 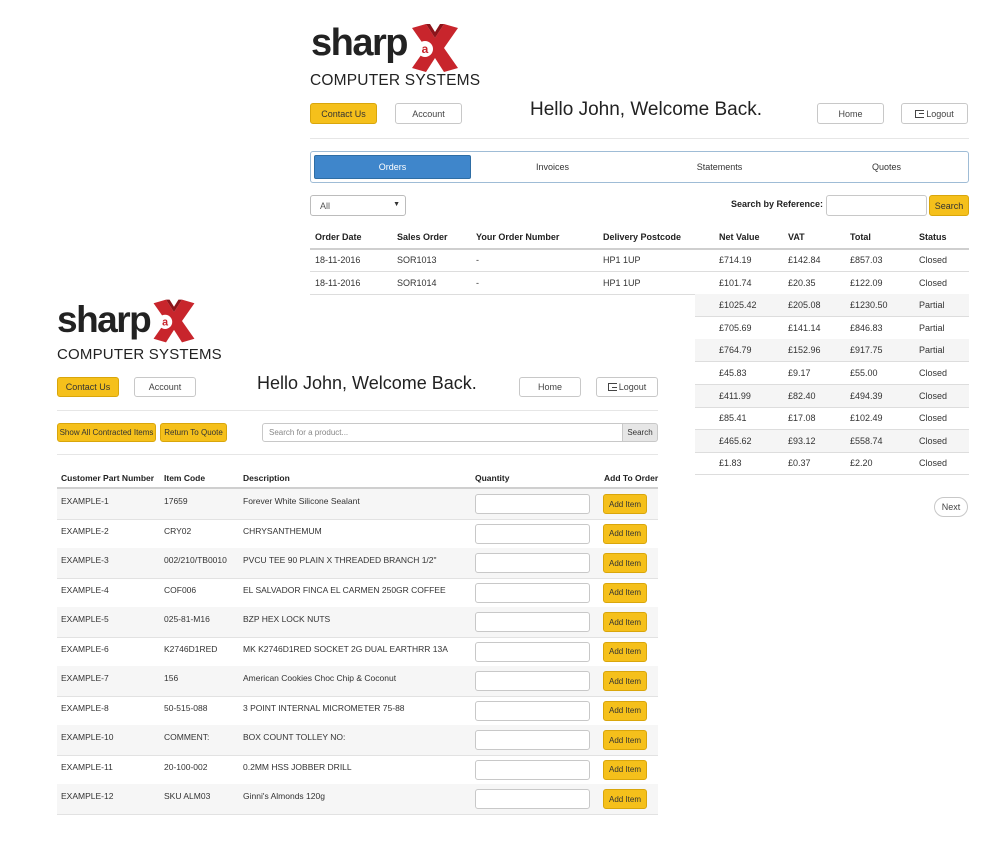 What do you see at coordinates (832, 305) in the screenshot?
I see `order-row: £1025.42 £205.08 £1230.50 Partial` at bounding box center [832, 305].